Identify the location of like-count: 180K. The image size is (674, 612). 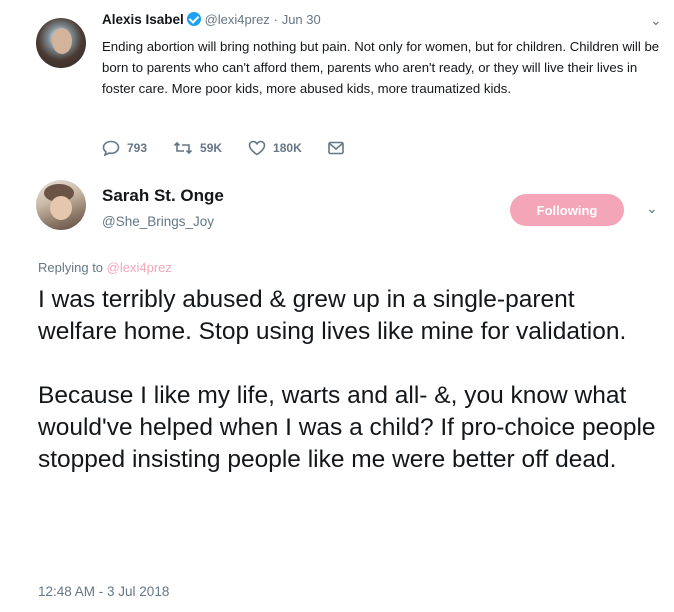
(287, 148).